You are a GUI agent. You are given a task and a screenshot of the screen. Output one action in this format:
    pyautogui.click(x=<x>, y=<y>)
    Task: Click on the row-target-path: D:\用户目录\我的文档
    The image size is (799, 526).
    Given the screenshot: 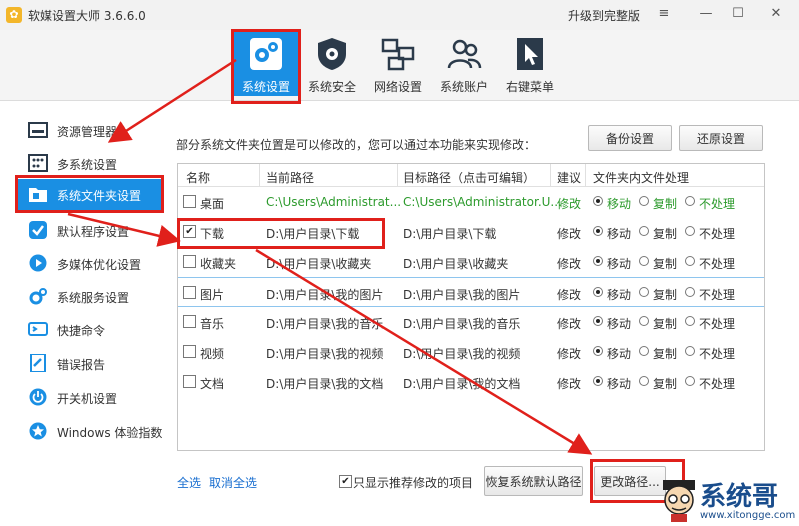 What is the action you would take?
    pyautogui.click(x=461, y=383)
    